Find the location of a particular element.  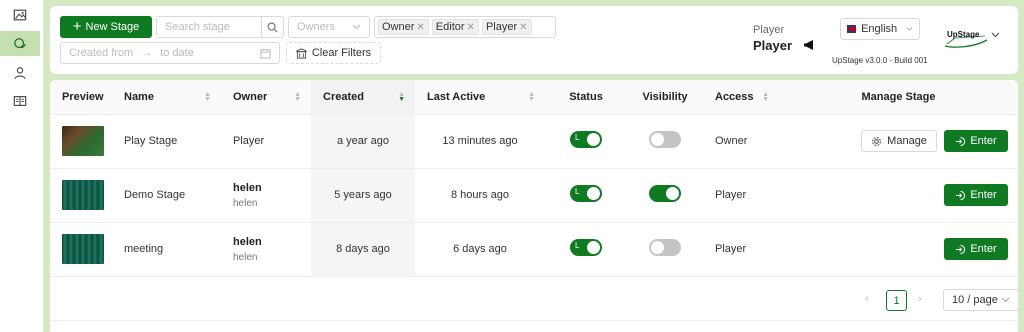

clear-filters-button: Clear Filters is located at coordinates (333, 53).